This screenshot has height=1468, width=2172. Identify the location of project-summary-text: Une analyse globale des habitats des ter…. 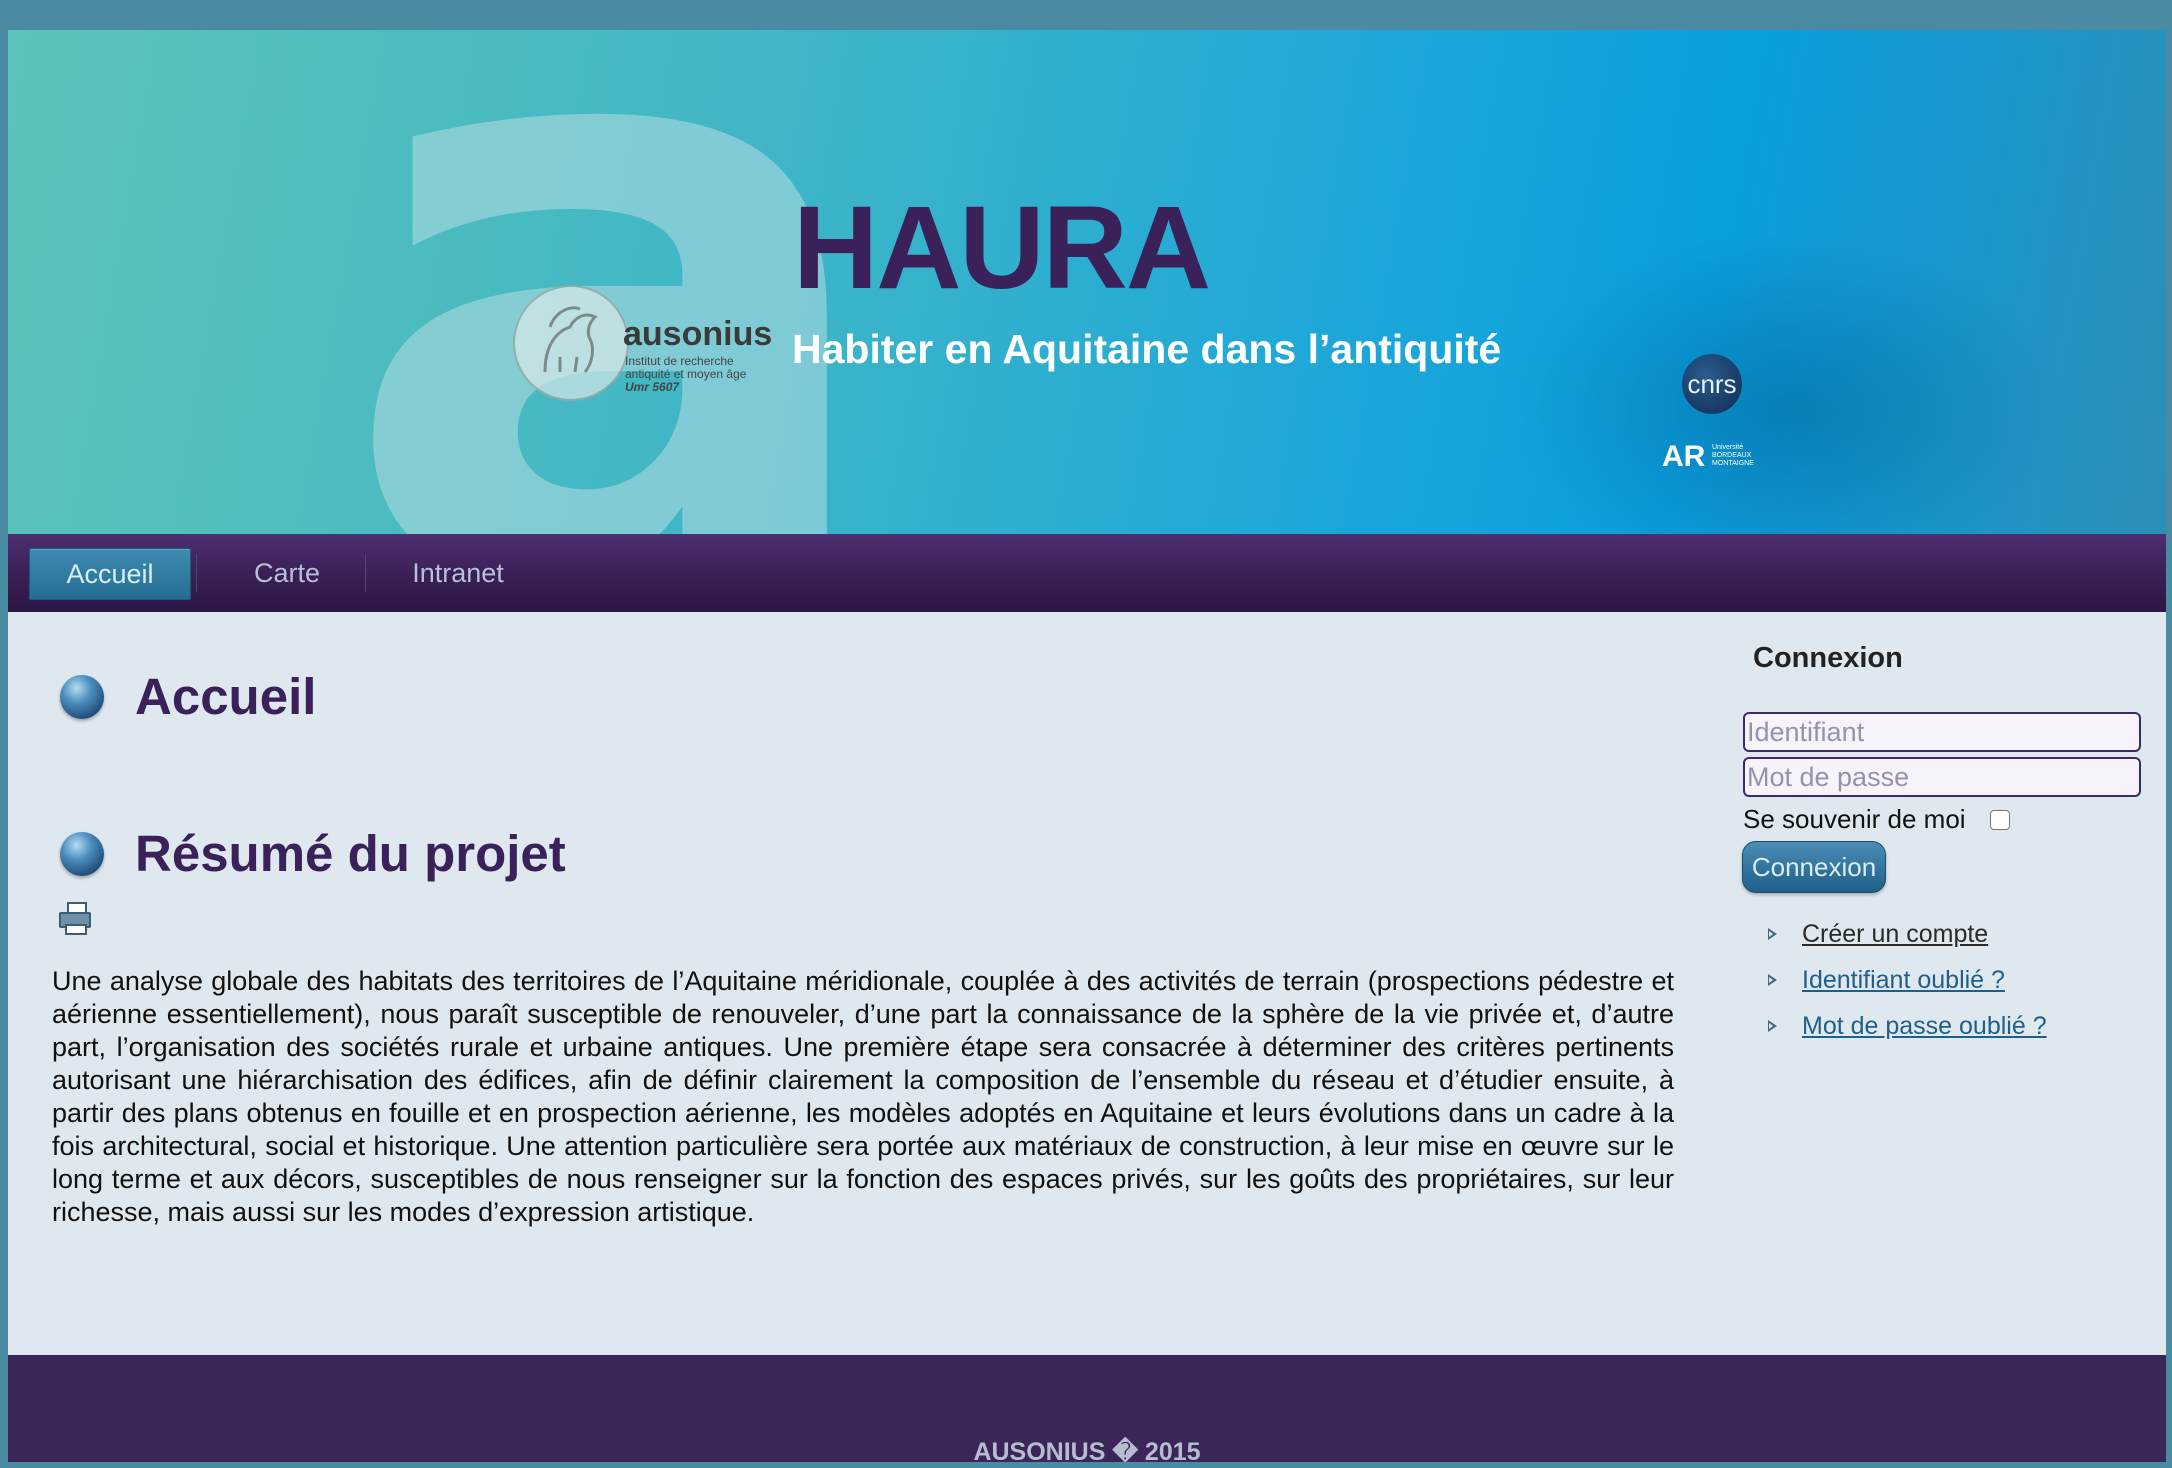
(863, 1096).